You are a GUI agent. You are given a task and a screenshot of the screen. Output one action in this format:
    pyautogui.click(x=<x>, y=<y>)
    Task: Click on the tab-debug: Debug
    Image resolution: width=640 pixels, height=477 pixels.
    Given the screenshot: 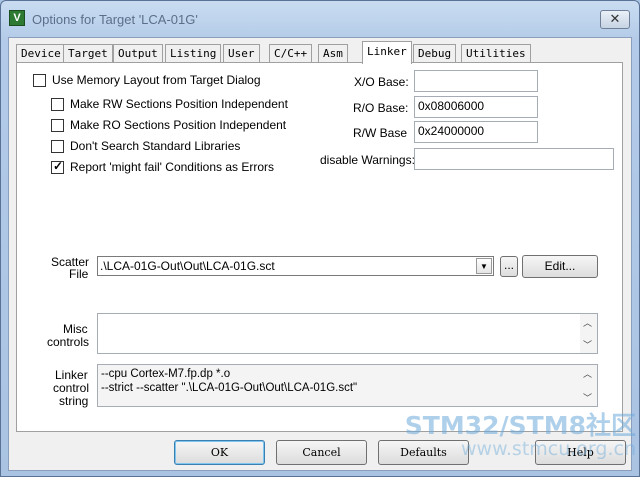 What is the action you would take?
    pyautogui.click(x=435, y=53)
    